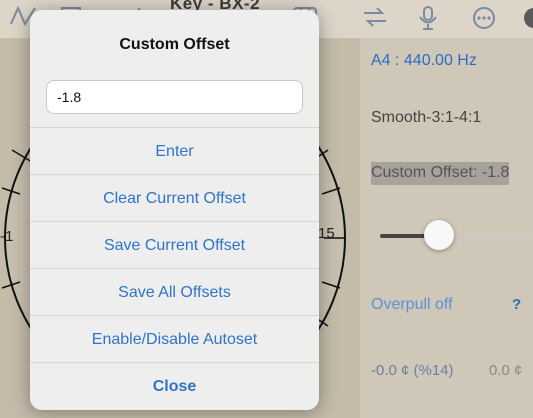 This screenshot has height=418, width=533. I want to click on offset-input, so click(174, 97).